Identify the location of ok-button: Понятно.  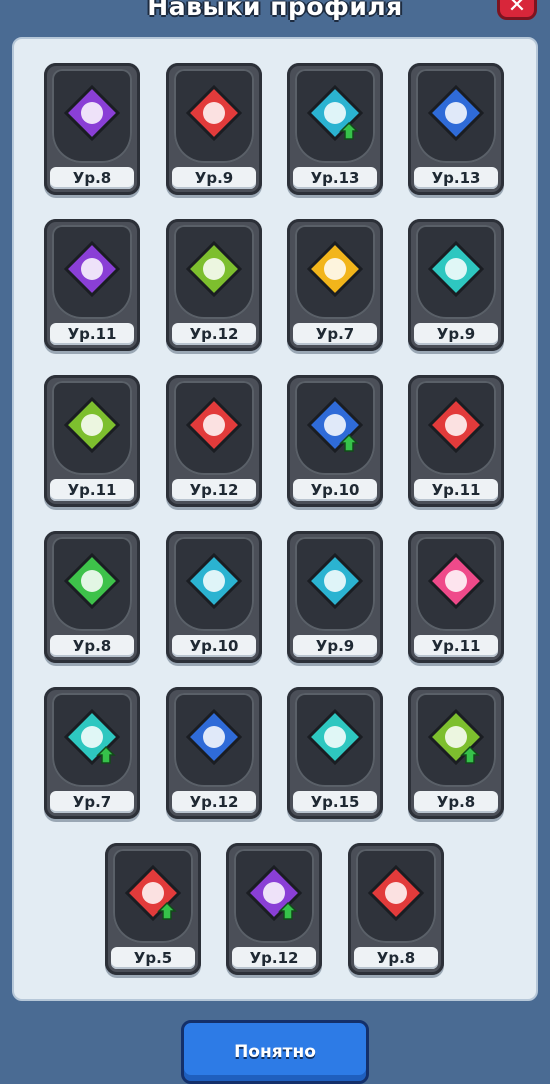
(275, 1052).